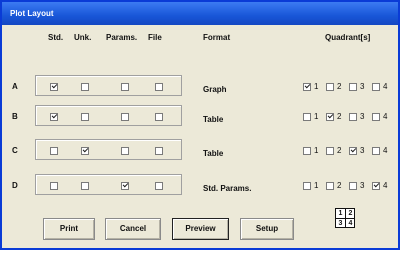 Image resolution: width=407 pixels, height=253 pixels. What do you see at coordinates (340, 213) in the screenshot?
I see `quadrant-map-1: 1` at bounding box center [340, 213].